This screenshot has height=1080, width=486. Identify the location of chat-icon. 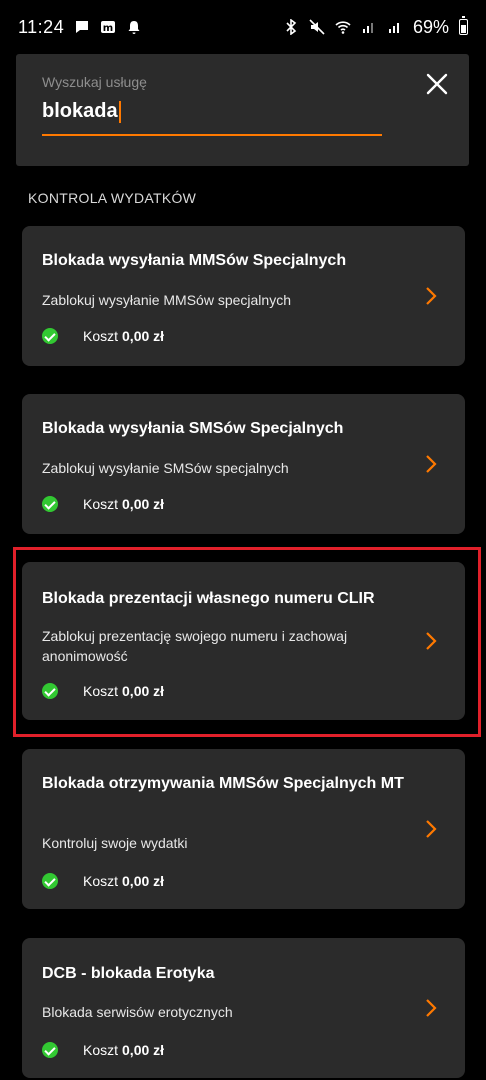
(82, 27).